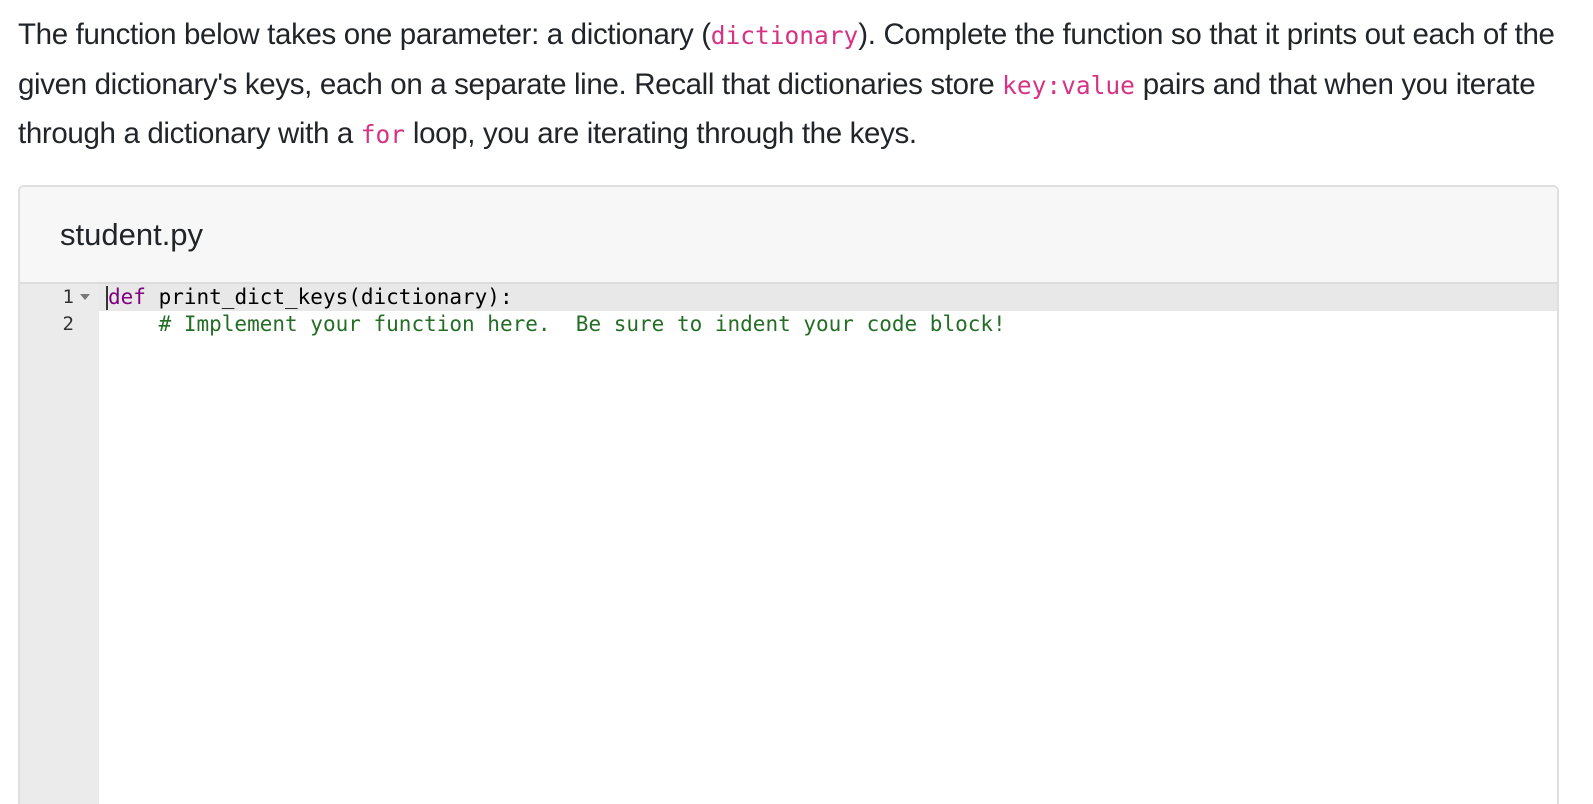  I want to click on fold-arrow-icon, so click(85, 297).